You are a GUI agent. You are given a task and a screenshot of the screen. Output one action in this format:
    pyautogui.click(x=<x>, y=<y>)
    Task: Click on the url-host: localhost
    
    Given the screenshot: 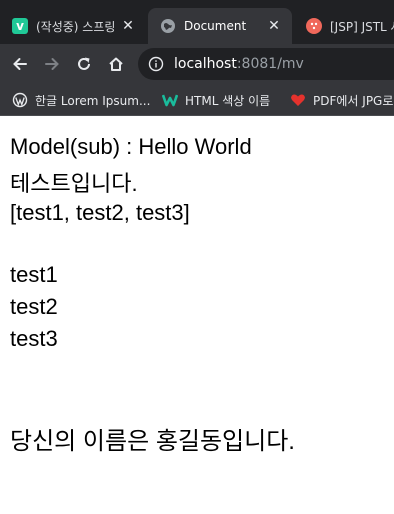 What is the action you would take?
    pyautogui.click(x=205, y=64)
    